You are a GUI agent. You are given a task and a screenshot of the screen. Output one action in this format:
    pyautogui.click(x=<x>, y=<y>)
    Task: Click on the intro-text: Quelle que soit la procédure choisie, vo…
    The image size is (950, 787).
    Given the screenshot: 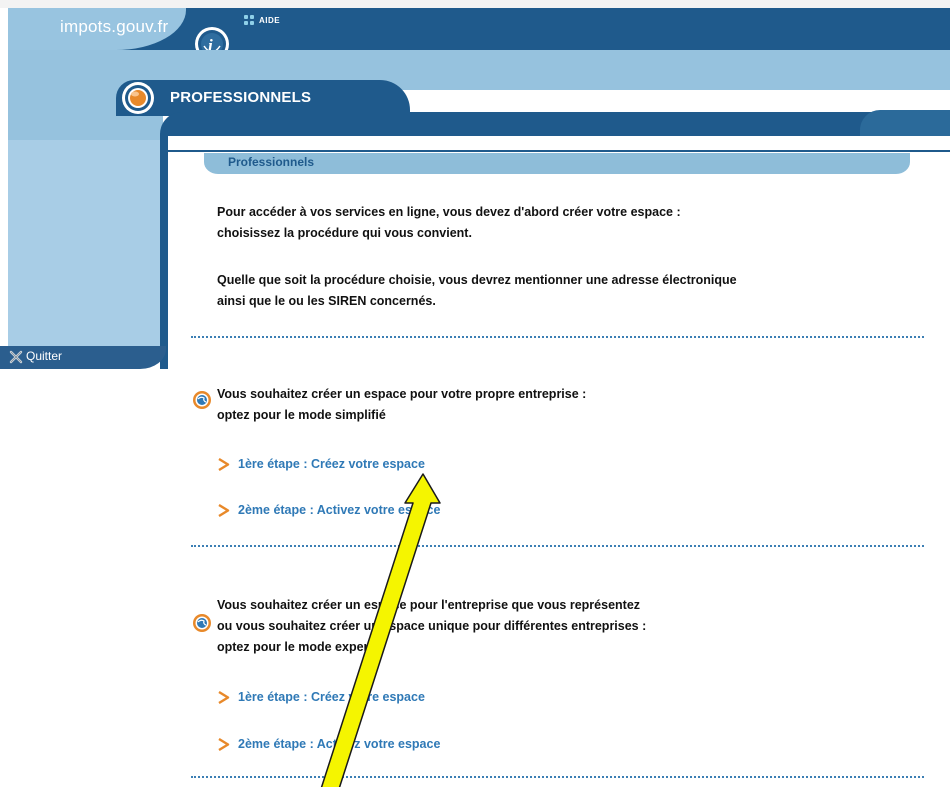 What is the action you would take?
    pyautogui.click(x=477, y=291)
    